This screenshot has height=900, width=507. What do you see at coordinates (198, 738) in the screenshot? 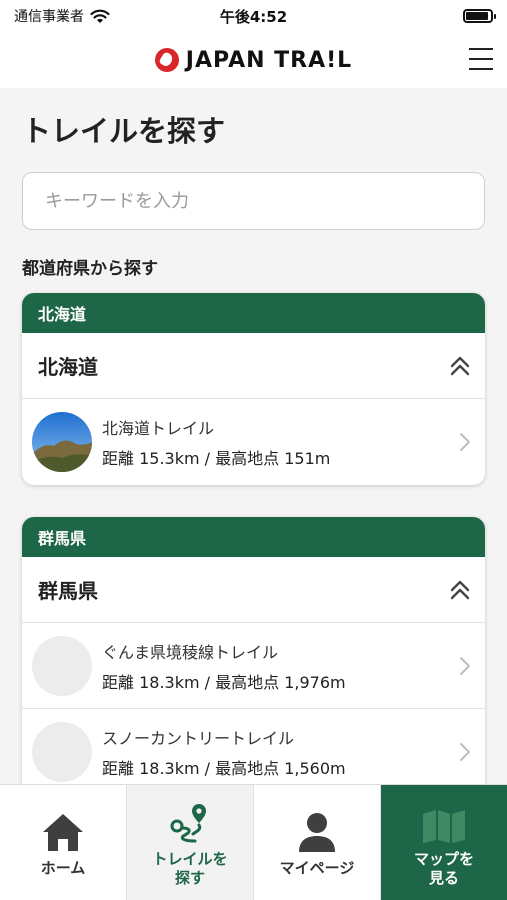
I see `trail-name: スノーカントリートレイル` at bounding box center [198, 738].